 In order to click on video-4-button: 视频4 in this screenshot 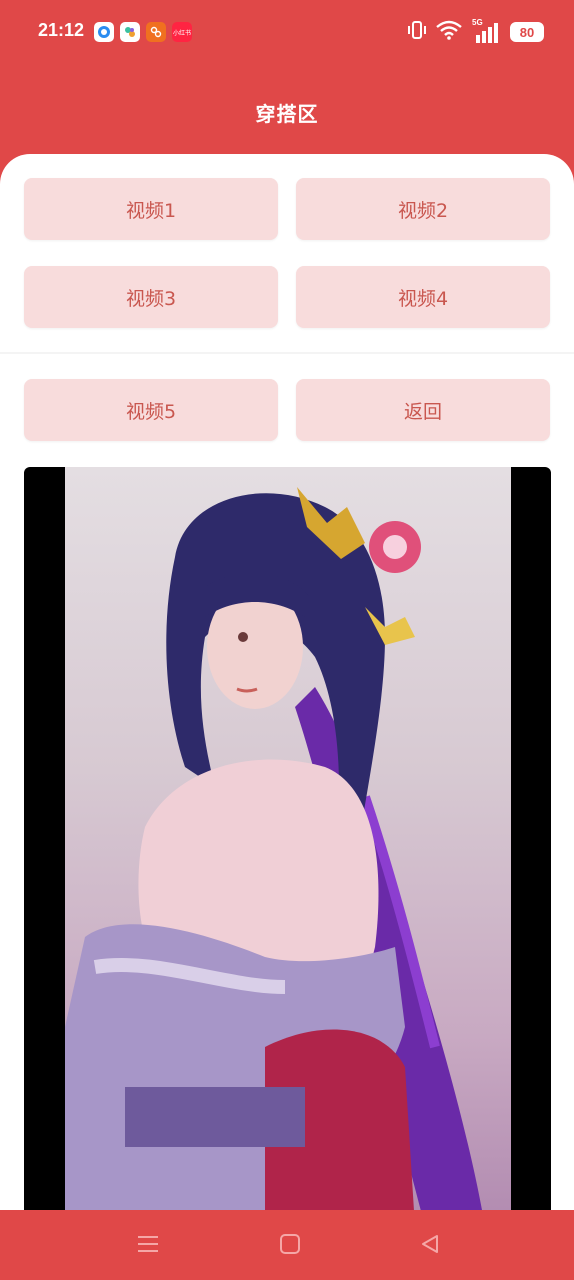, I will do `click(423, 297)`.